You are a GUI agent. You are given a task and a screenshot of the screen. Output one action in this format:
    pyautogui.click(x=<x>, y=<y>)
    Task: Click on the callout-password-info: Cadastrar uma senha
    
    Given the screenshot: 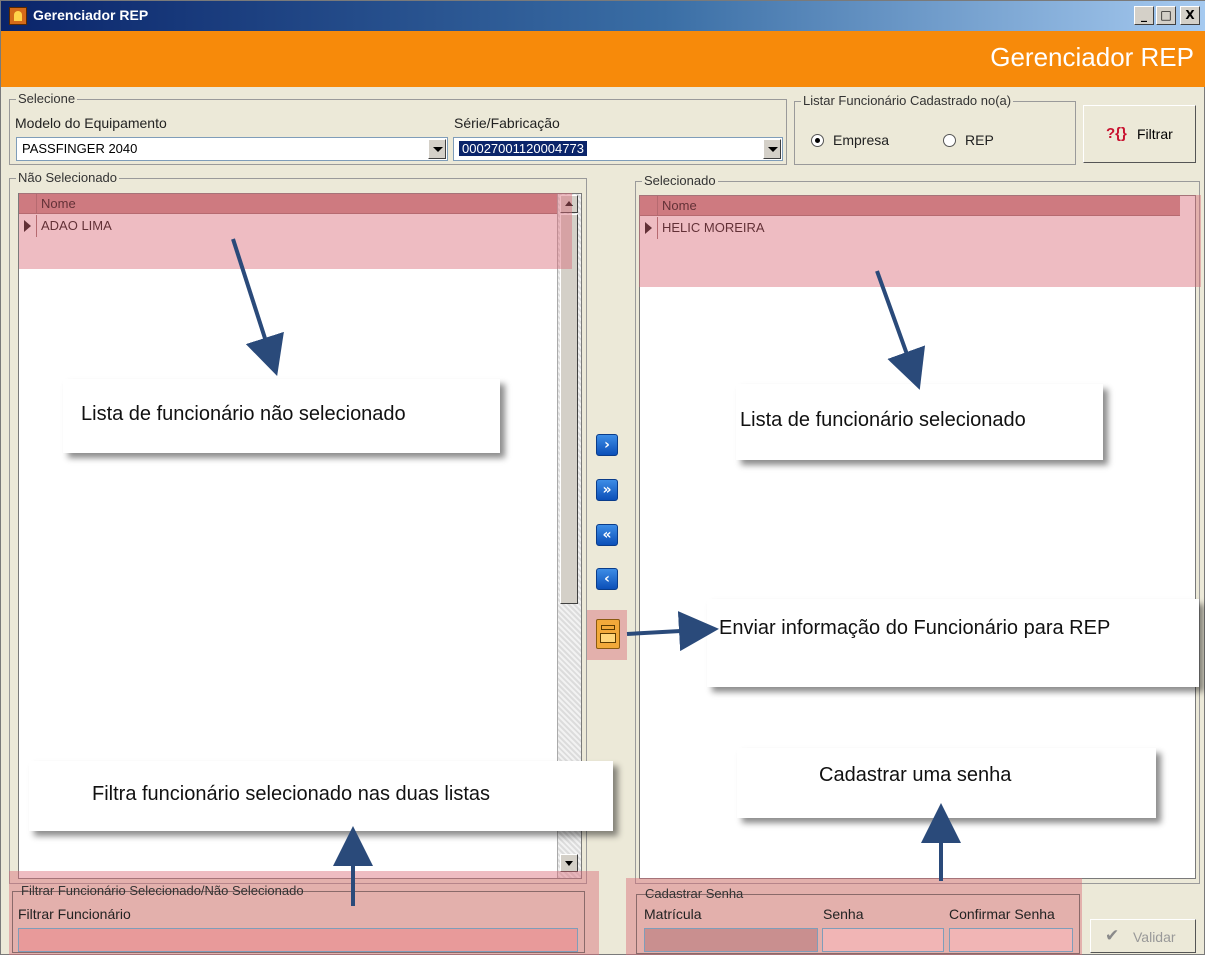 What is the action you would take?
    pyautogui.click(x=946, y=783)
    